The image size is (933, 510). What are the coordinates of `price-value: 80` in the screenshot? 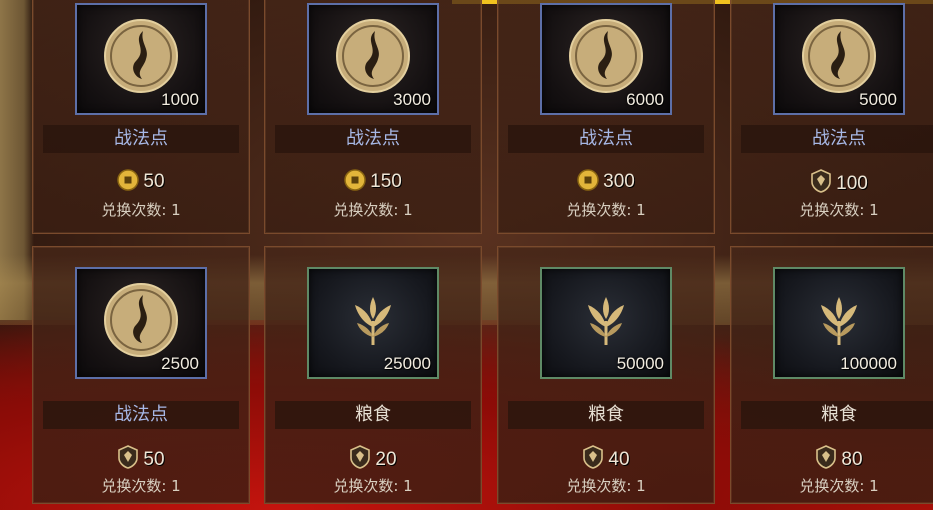 It's located at (852, 459).